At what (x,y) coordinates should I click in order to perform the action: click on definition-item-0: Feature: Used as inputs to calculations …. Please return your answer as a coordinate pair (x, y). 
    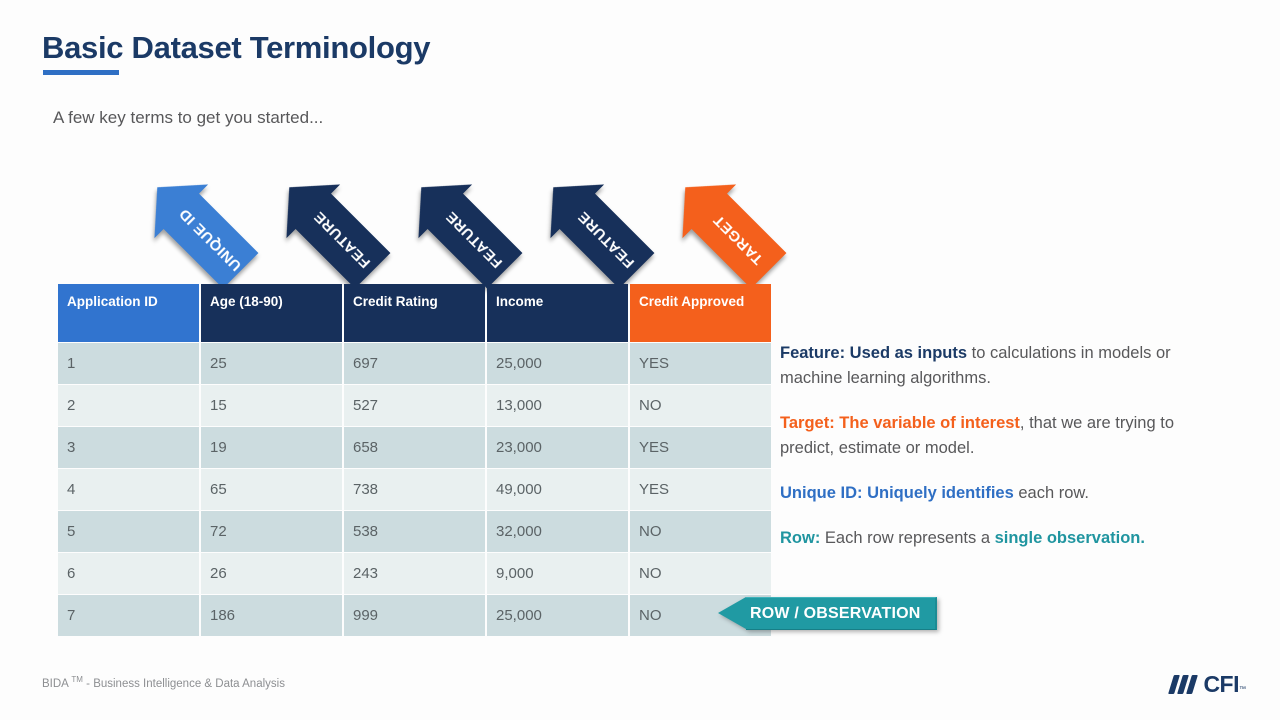
    Looking at the image, I should click on (995, 366).